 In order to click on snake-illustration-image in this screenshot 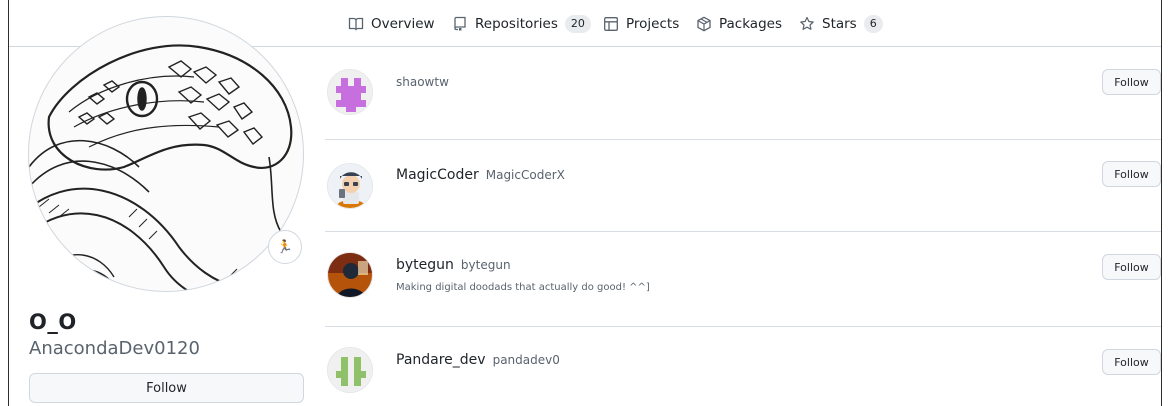, I will do `click(166, 167)`.